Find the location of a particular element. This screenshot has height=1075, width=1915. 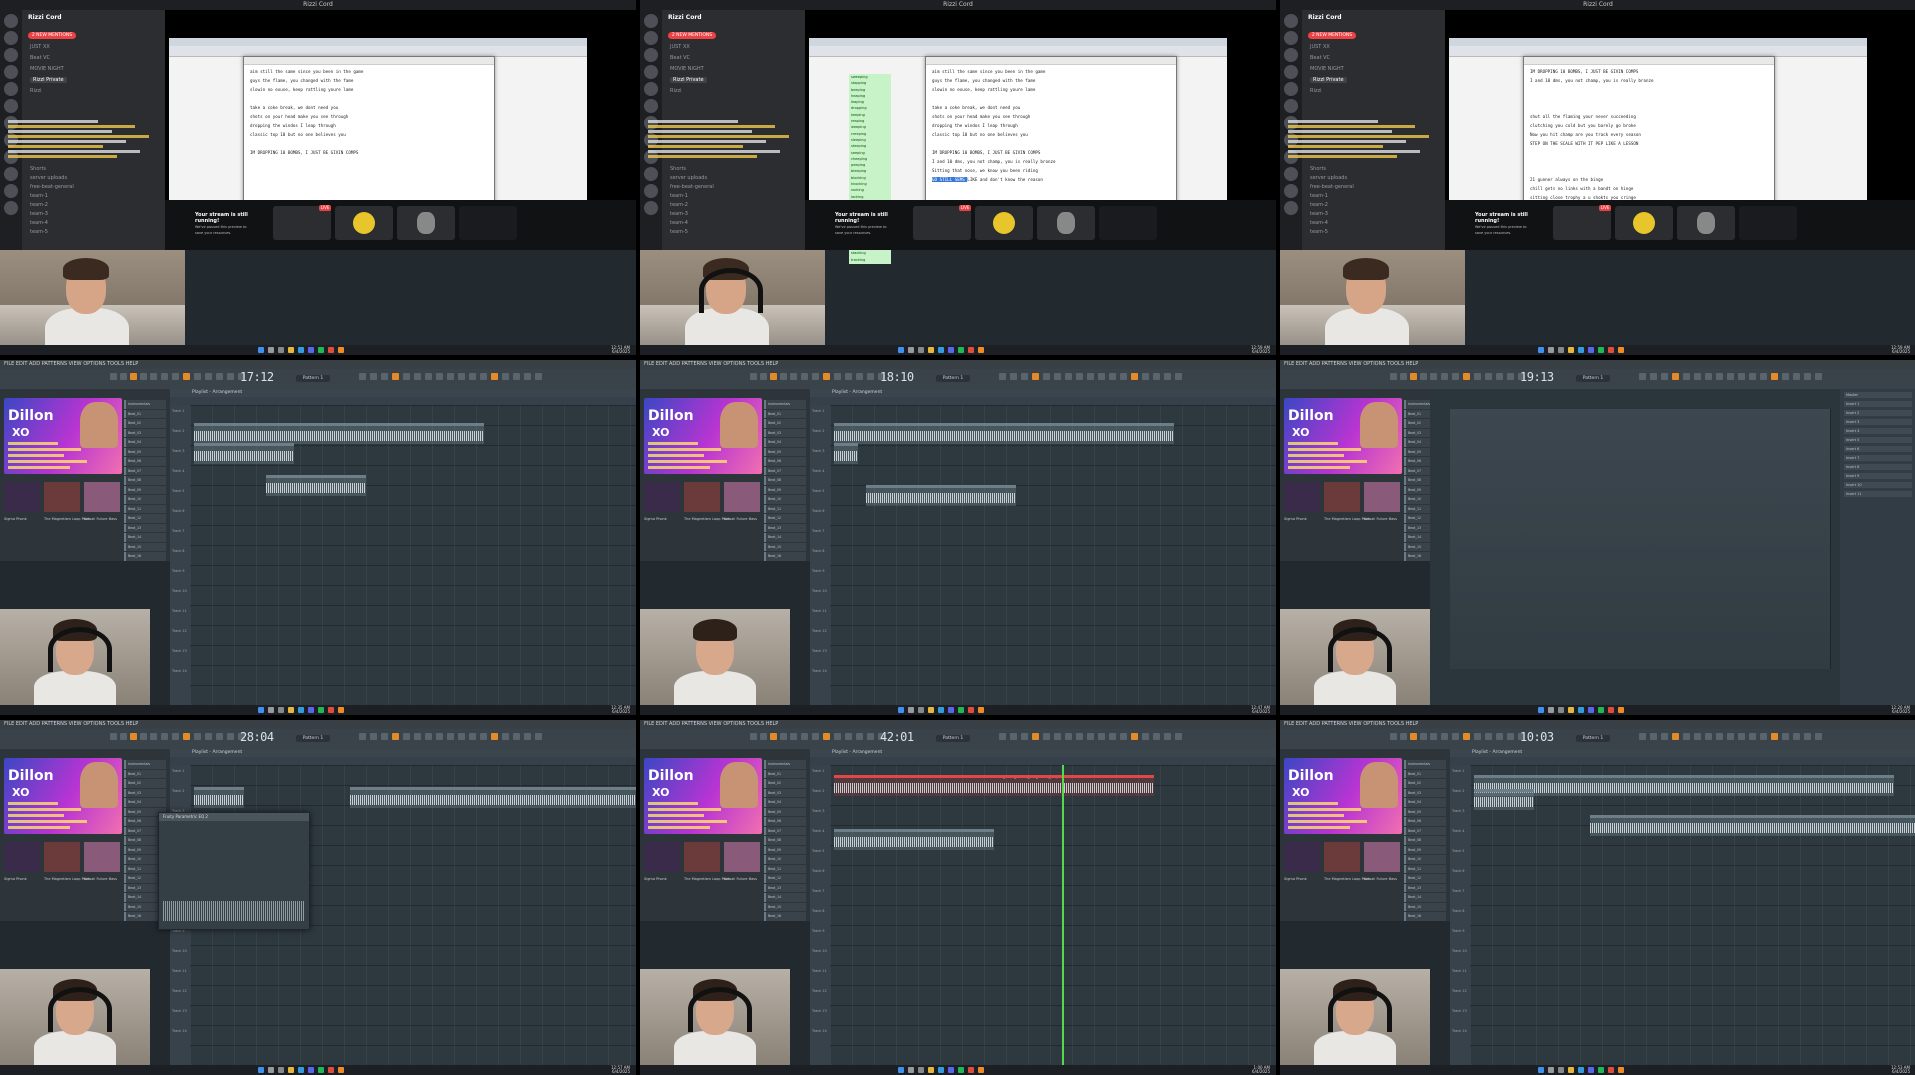

browser-file: Beat_15 is located at coordinates (1425, 906).